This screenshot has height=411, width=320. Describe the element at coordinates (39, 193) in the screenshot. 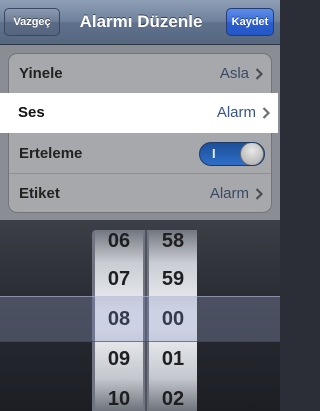

I see `row-label: Etiket` at that location.